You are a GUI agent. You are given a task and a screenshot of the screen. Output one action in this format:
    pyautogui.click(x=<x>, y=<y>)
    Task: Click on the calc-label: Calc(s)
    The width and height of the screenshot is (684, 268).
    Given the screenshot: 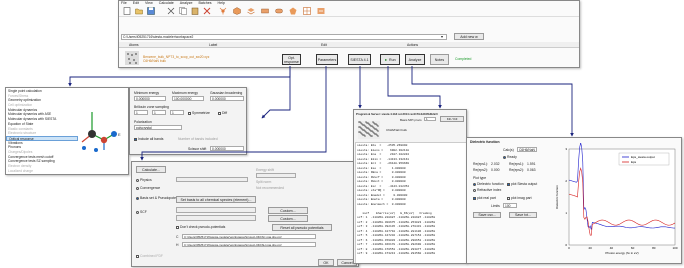 What is the action you would take?
    pyautogui.click(x=508, y=150)
    